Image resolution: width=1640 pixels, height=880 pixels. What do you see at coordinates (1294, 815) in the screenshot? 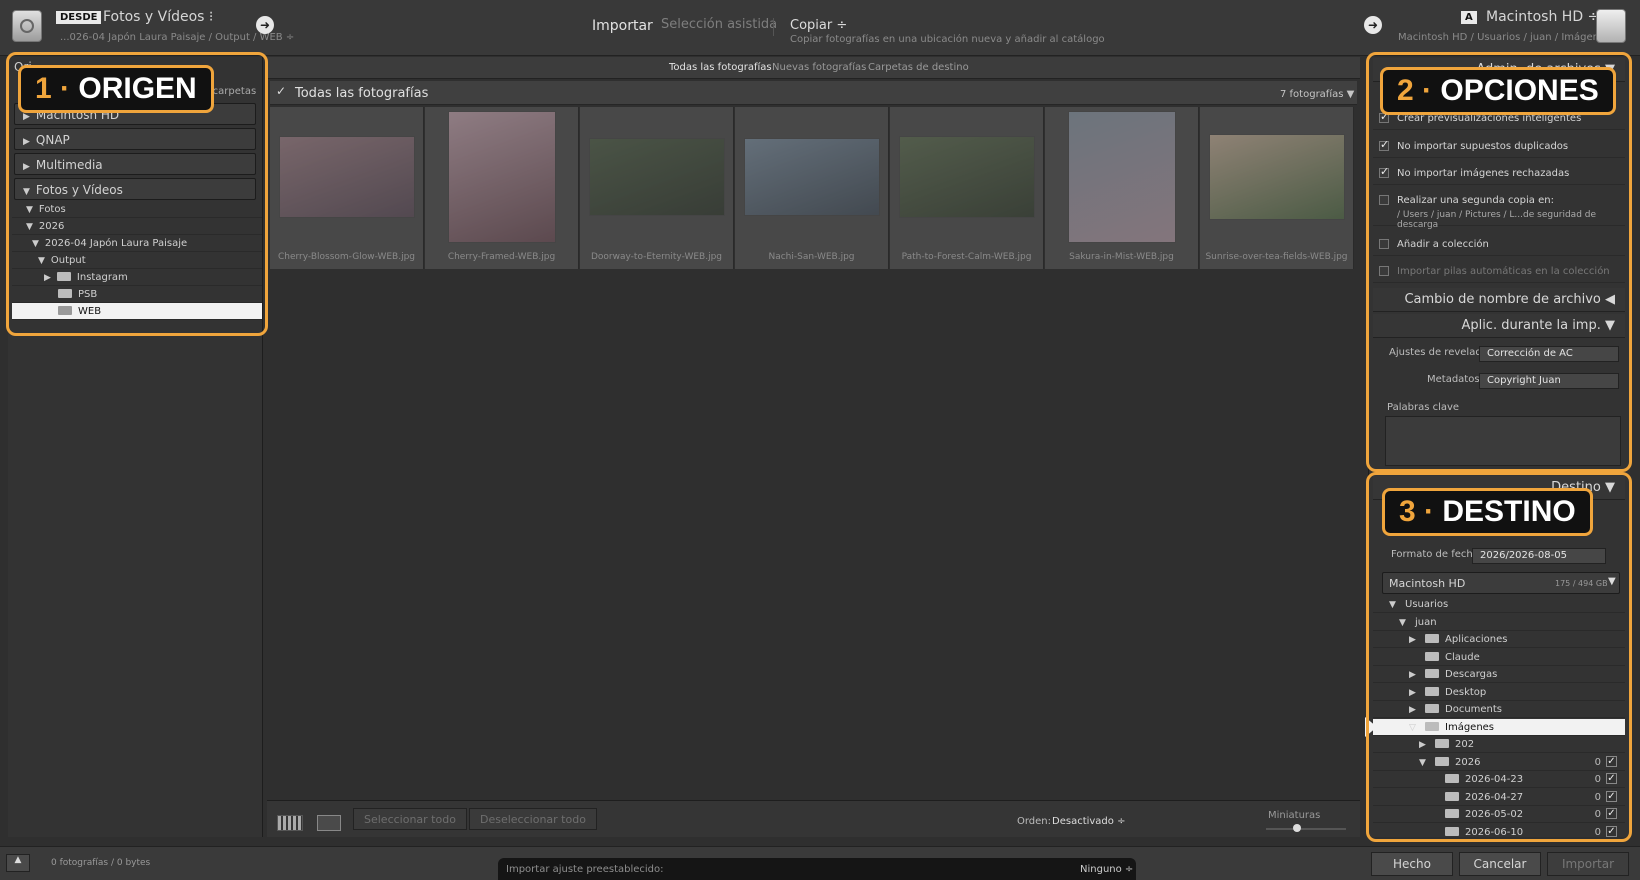
I see `thumbnails-label: Miniaturas` at bounding box center [1294, 815].